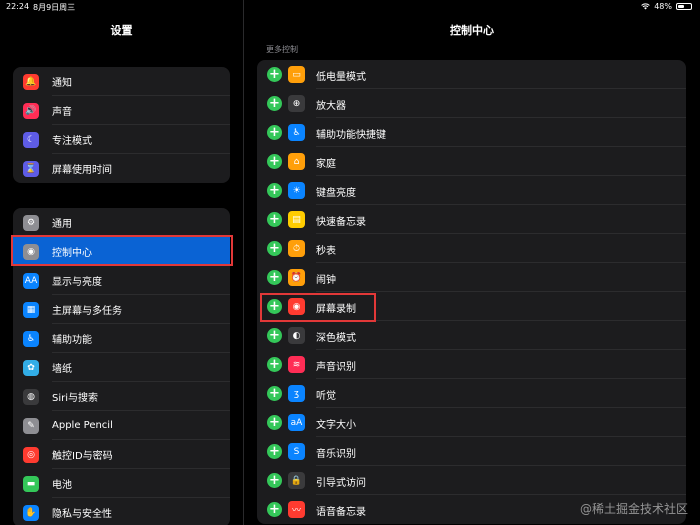  Describe the element at coordinates (121, 168) in the screenshot. I see `sidebar-item-hourglass: ⌛ 屏幕使用时间` at that location.